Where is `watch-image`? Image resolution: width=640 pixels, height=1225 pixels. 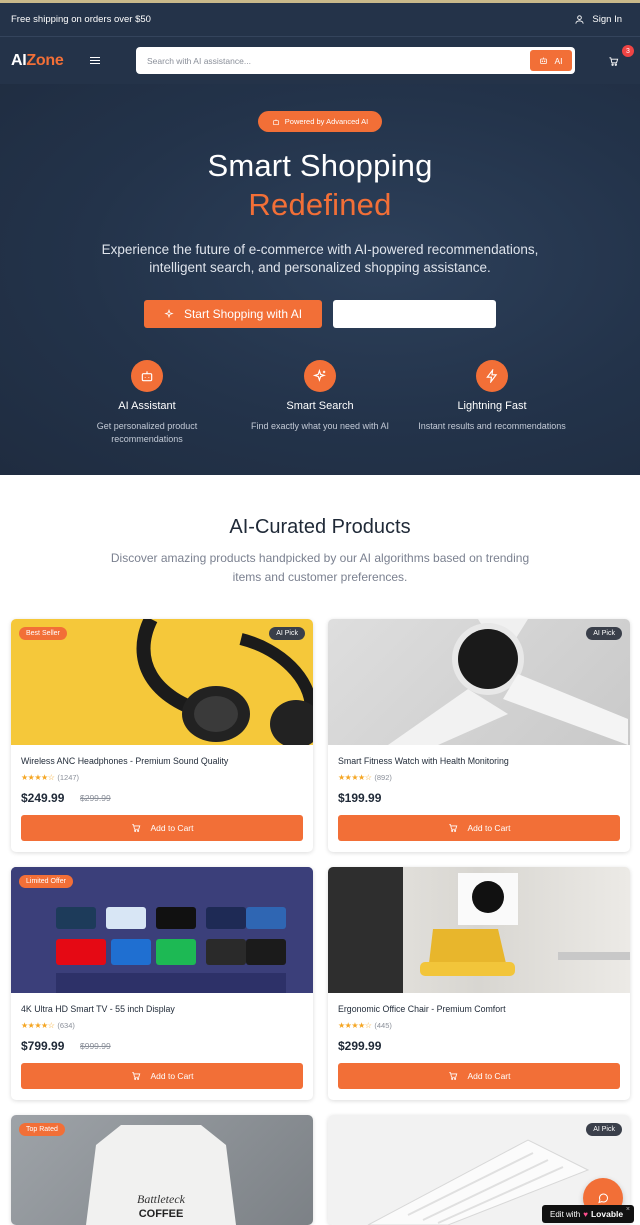
watch-image is located at coordinates (508, 682).